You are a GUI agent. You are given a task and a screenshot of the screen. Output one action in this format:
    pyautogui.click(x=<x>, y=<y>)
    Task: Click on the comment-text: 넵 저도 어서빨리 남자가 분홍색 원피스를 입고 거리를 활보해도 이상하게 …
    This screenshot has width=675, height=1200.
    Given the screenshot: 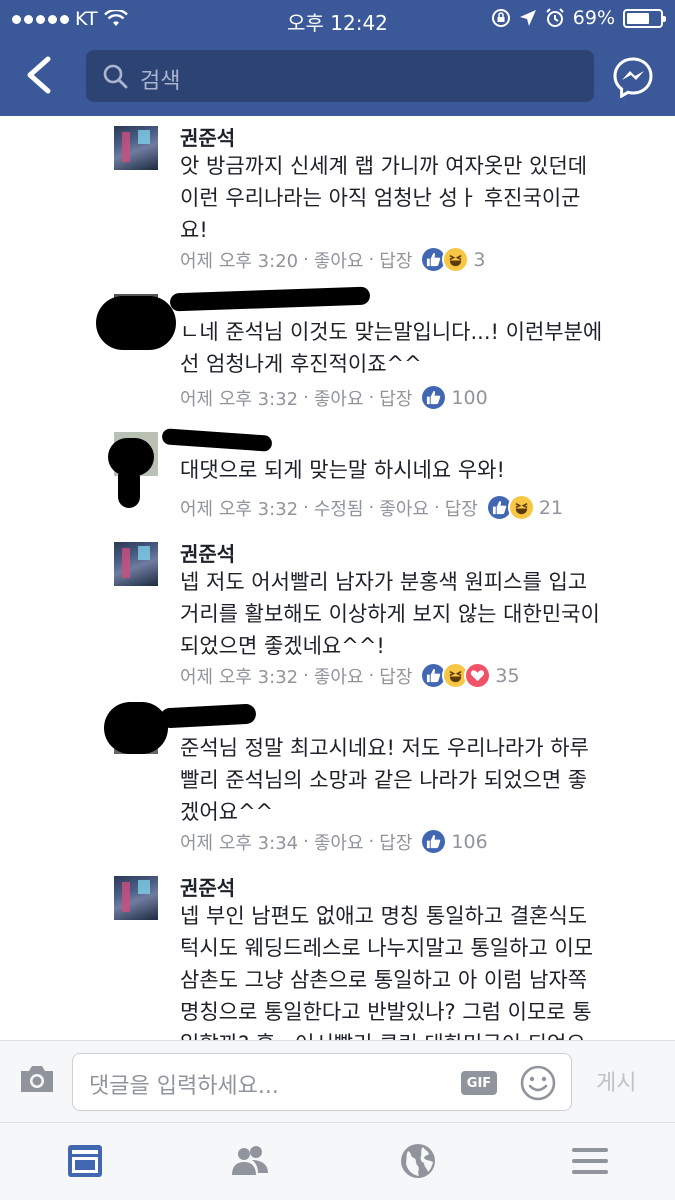 What is the action you would take?
    pyautogui.click(x=390, y=614)
    